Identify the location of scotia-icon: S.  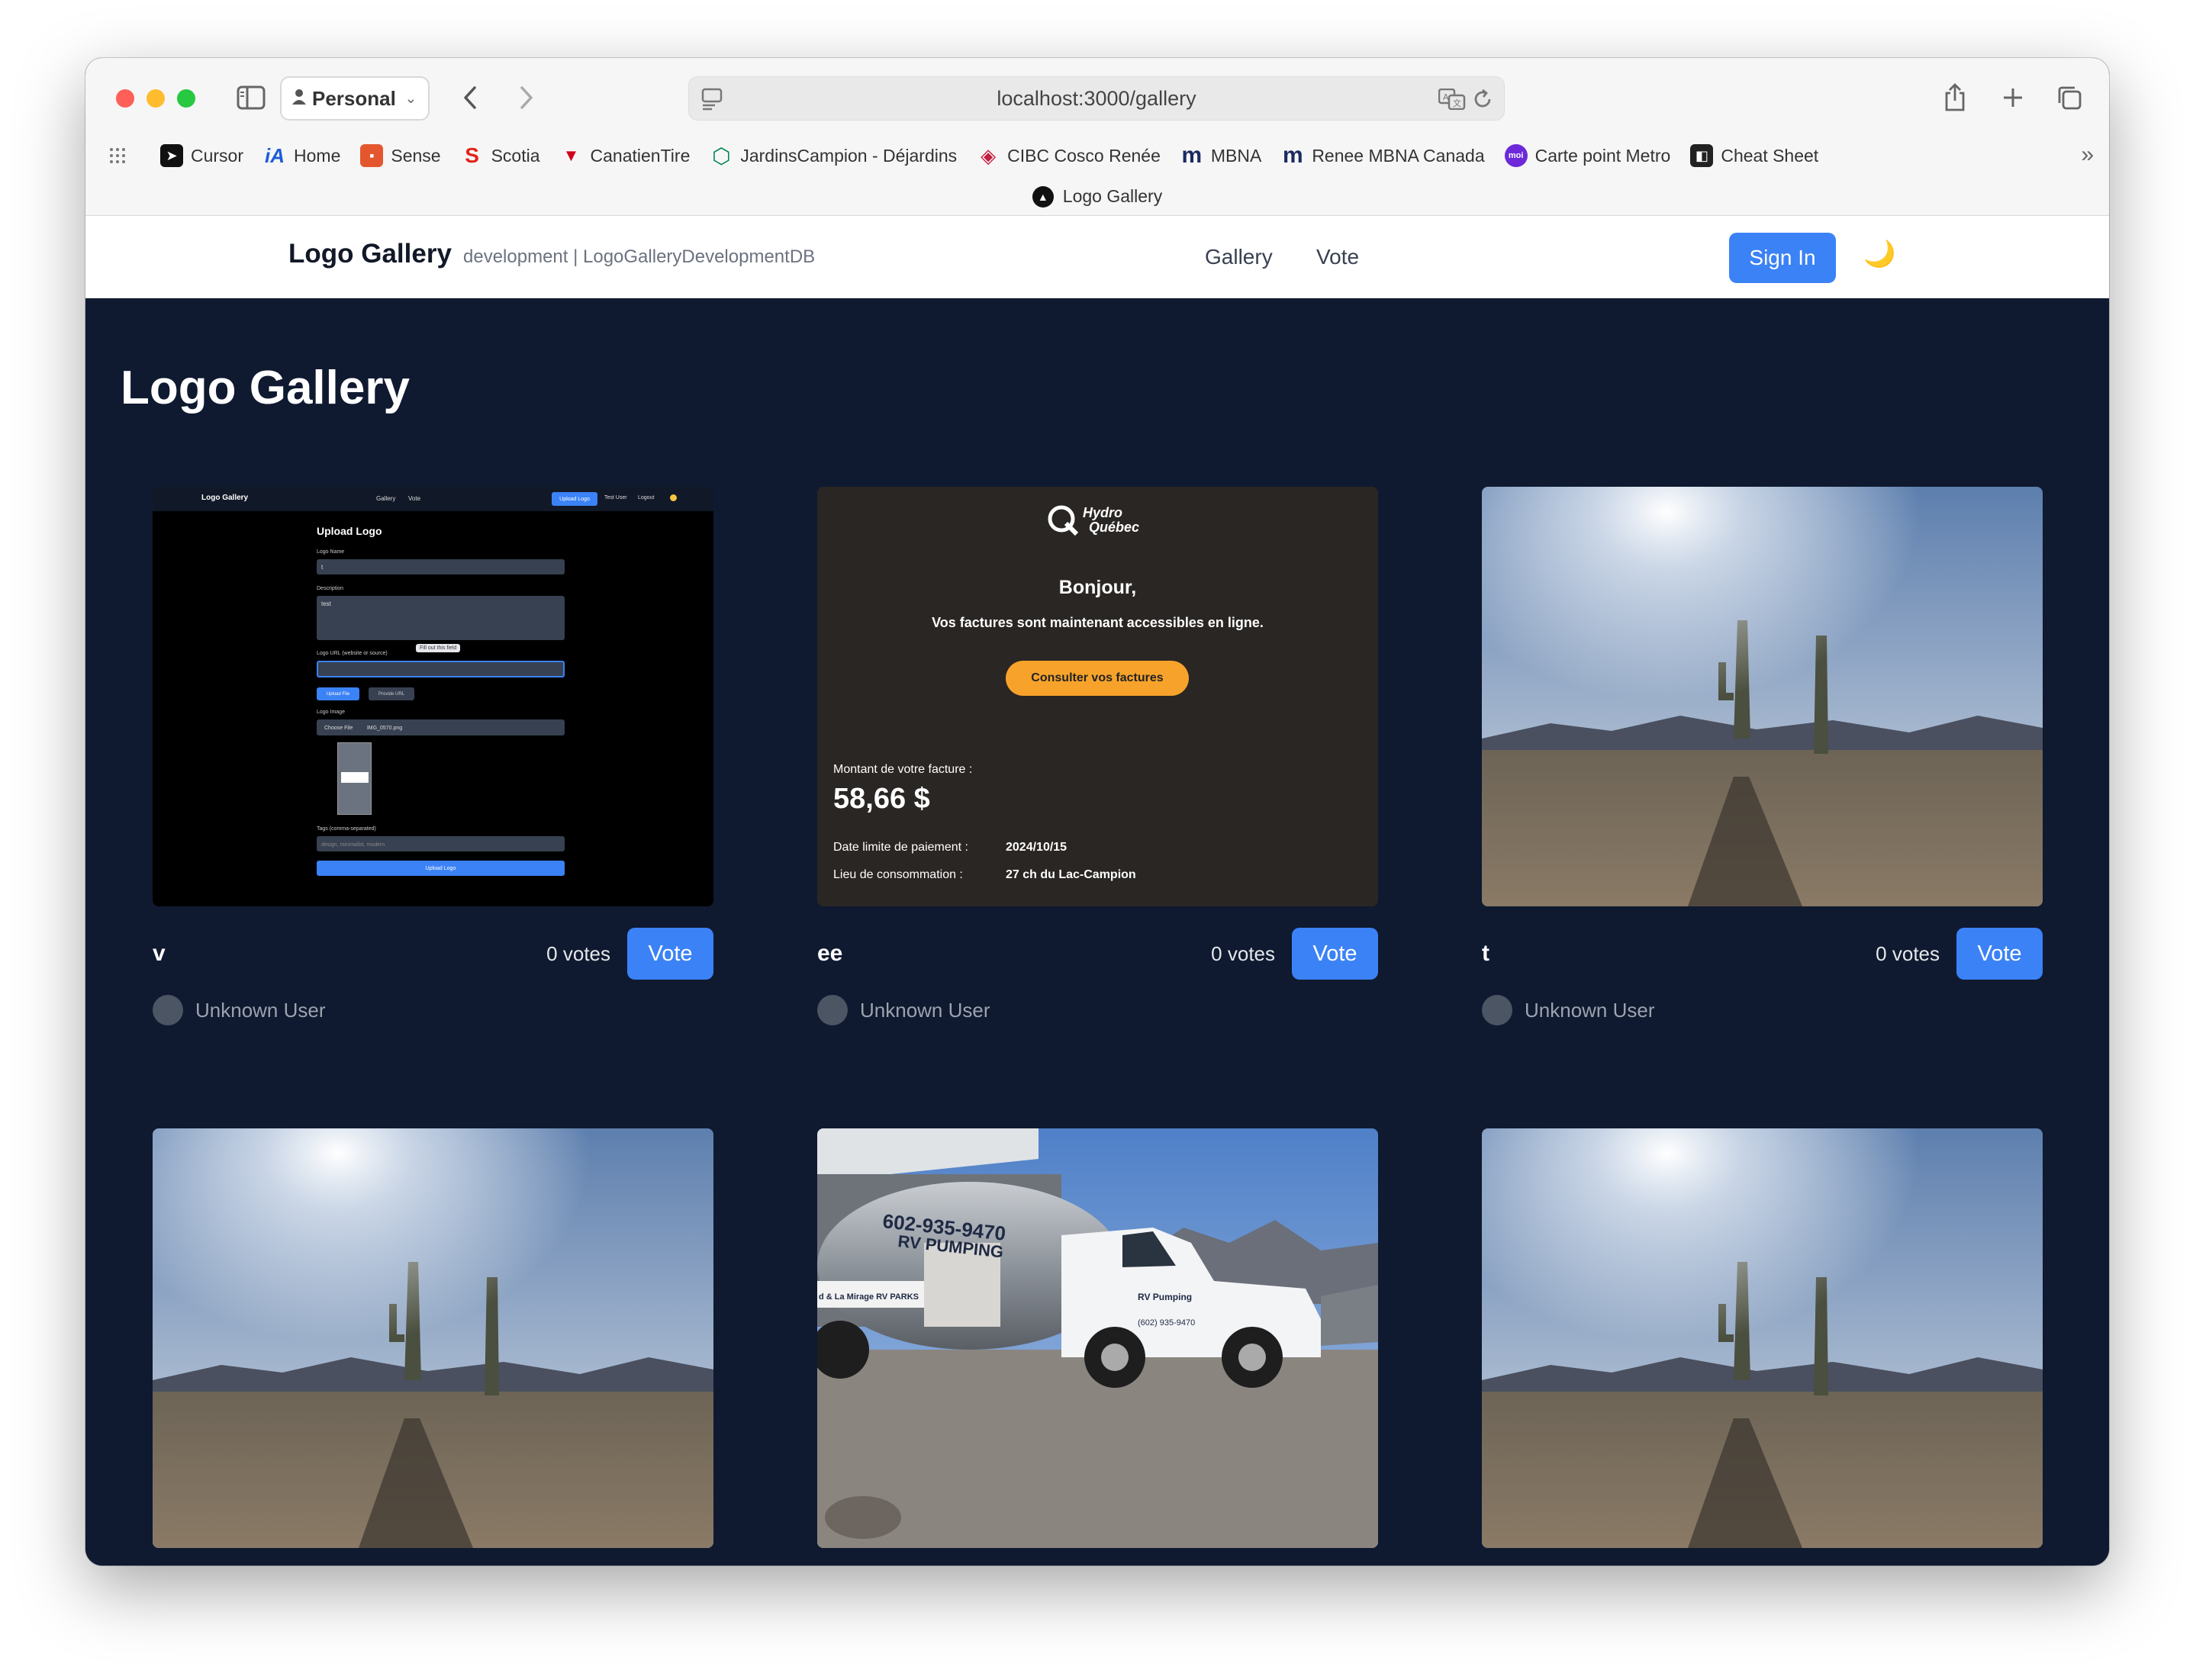
(472, 155).